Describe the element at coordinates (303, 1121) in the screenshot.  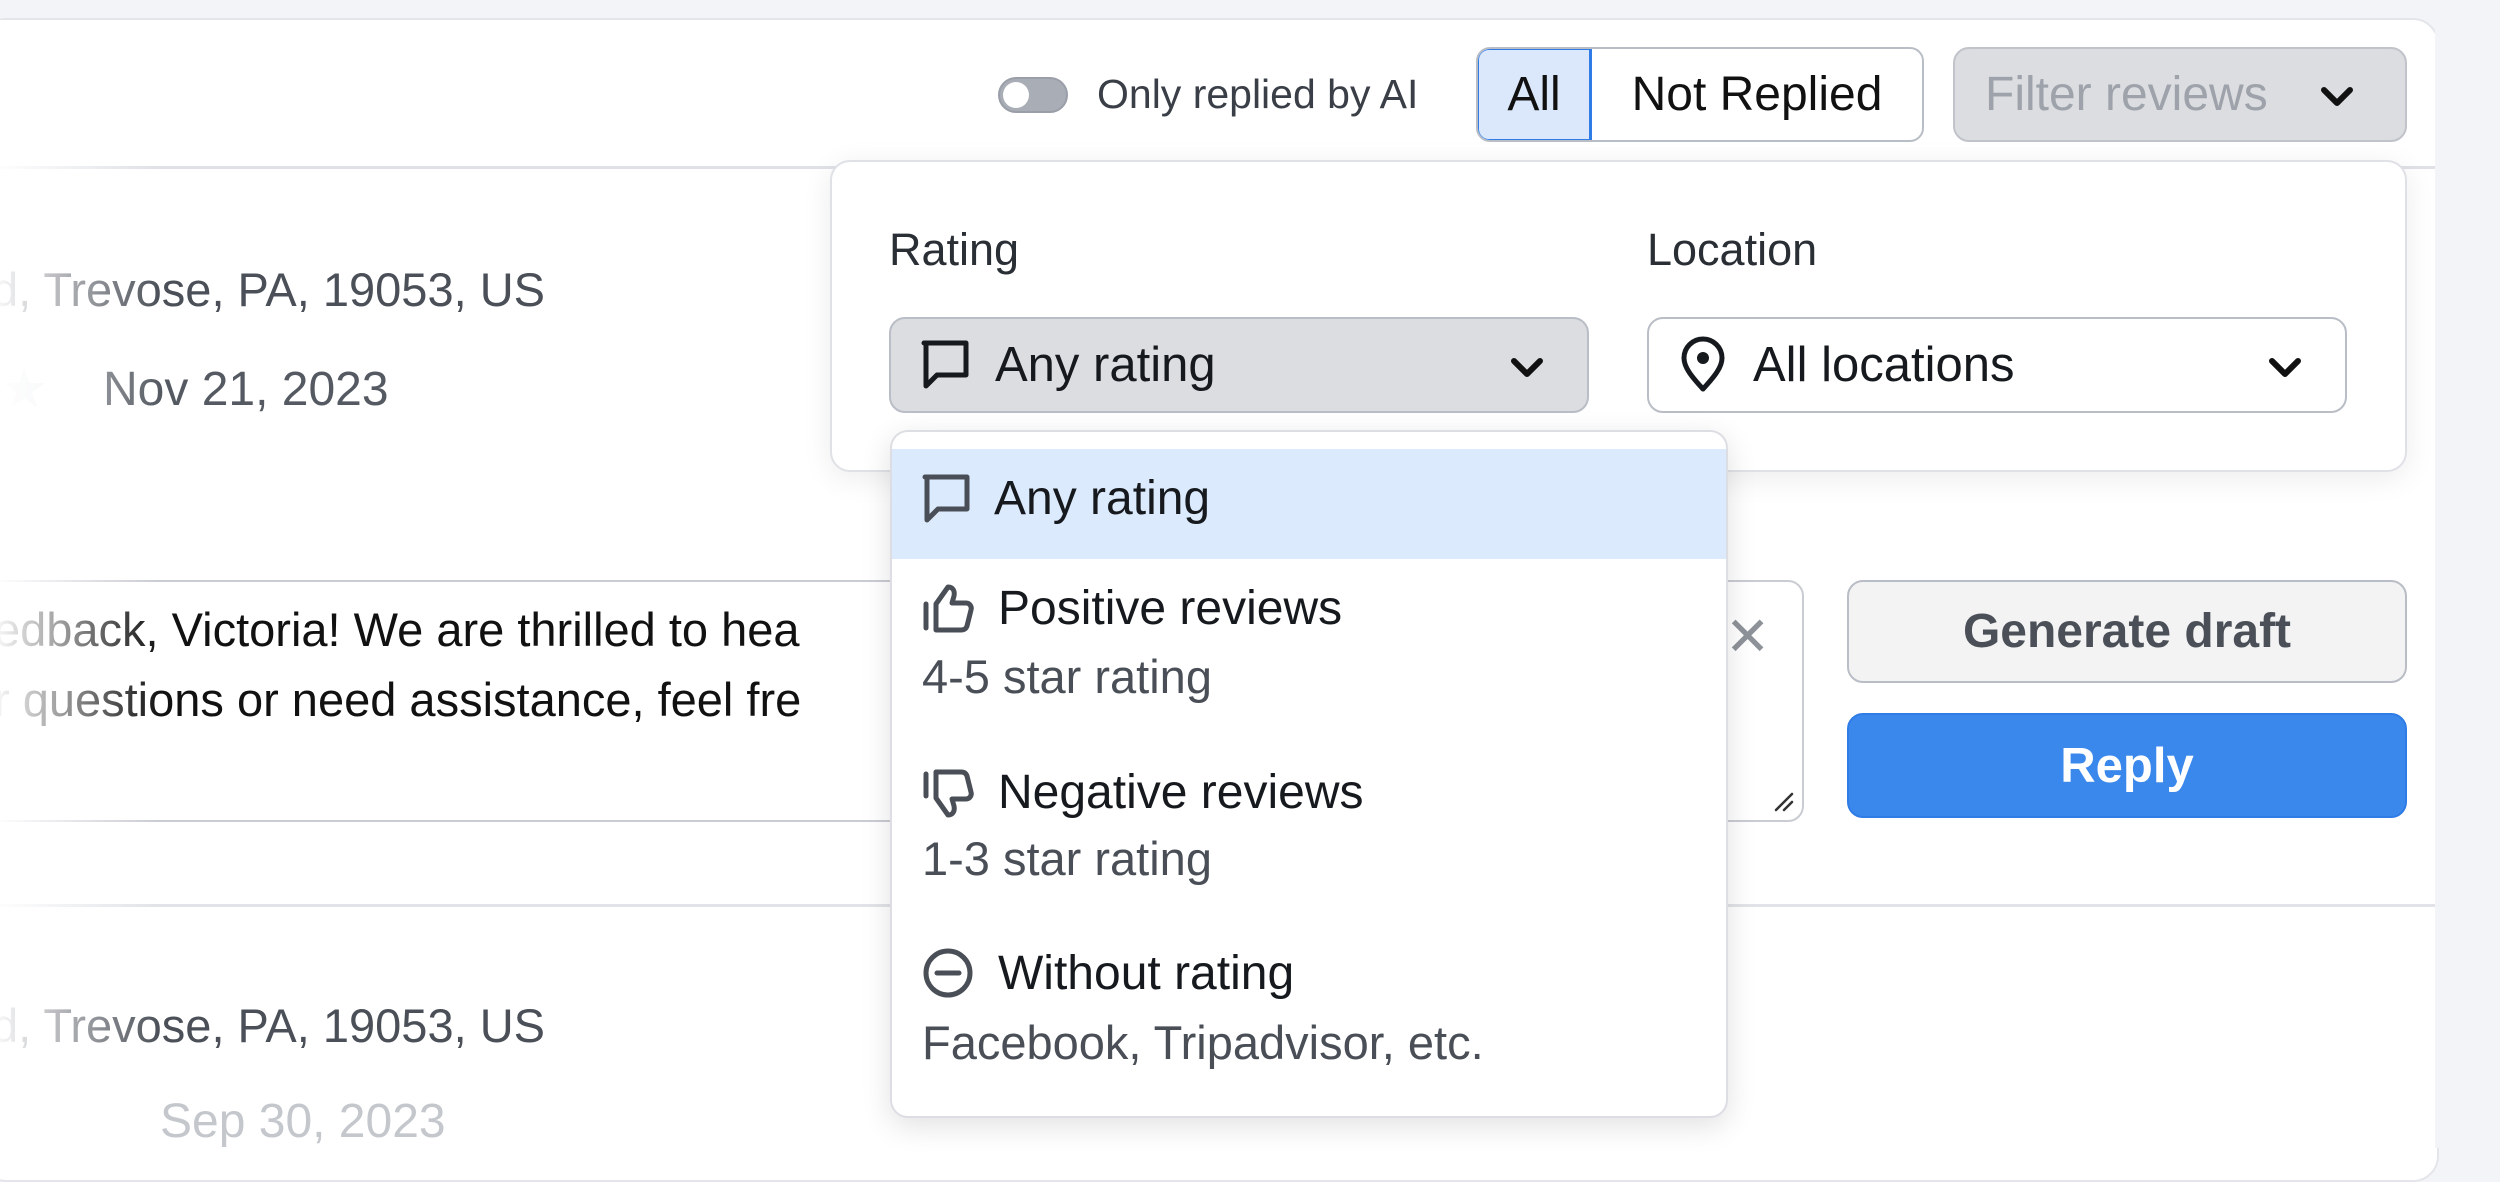
I see `review-date: Sep 30, 2023` at that location.